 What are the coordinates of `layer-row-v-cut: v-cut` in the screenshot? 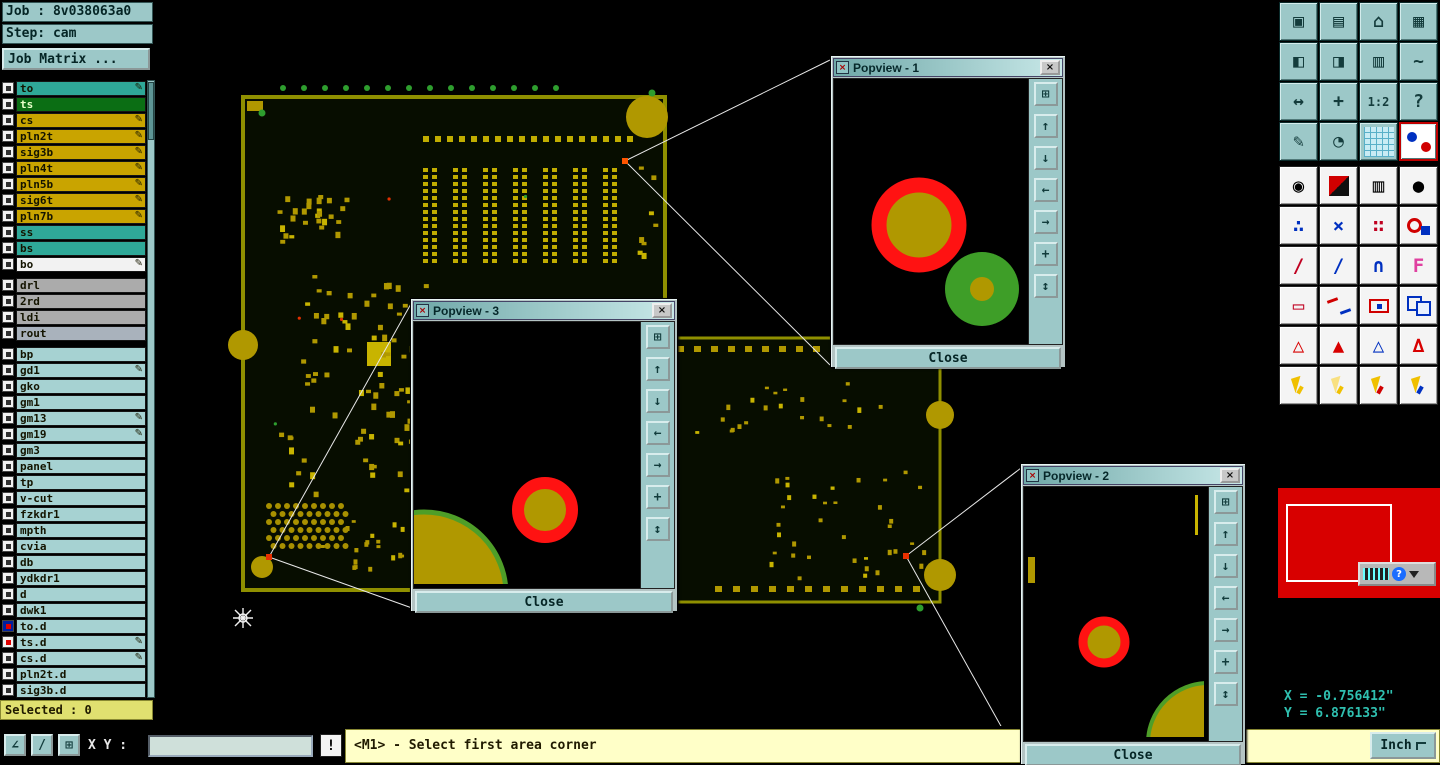 It's located at (74, 498).